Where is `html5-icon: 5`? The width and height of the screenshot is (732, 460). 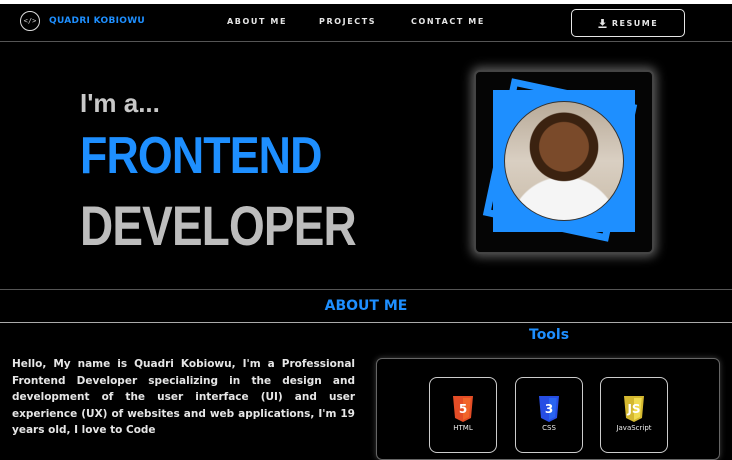 html5-icon: 5 is located at coordinates (463, 409).